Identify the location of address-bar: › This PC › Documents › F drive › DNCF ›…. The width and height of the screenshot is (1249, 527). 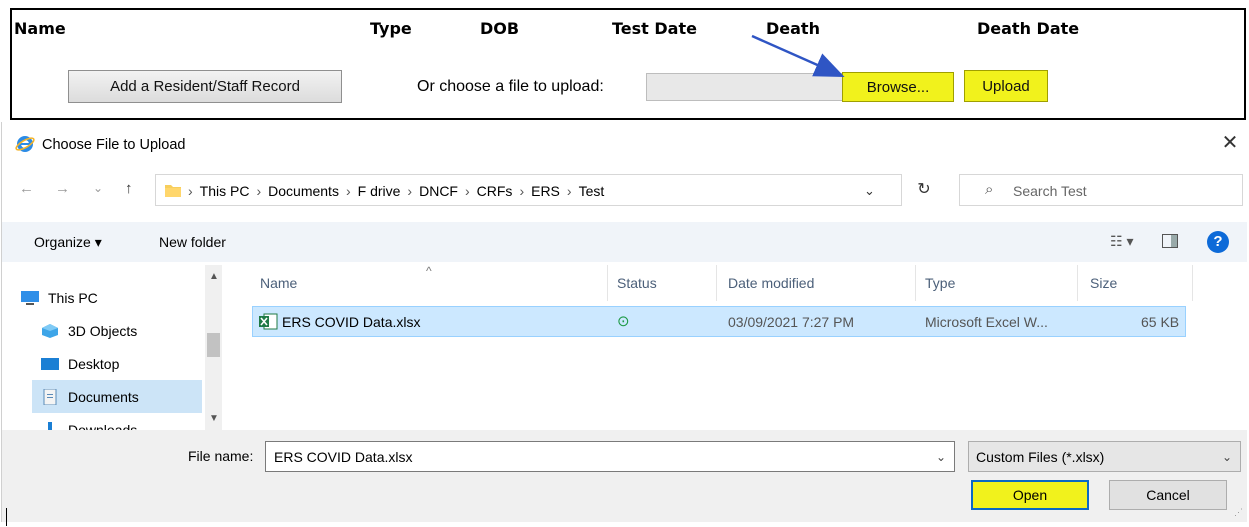
(528, 190).